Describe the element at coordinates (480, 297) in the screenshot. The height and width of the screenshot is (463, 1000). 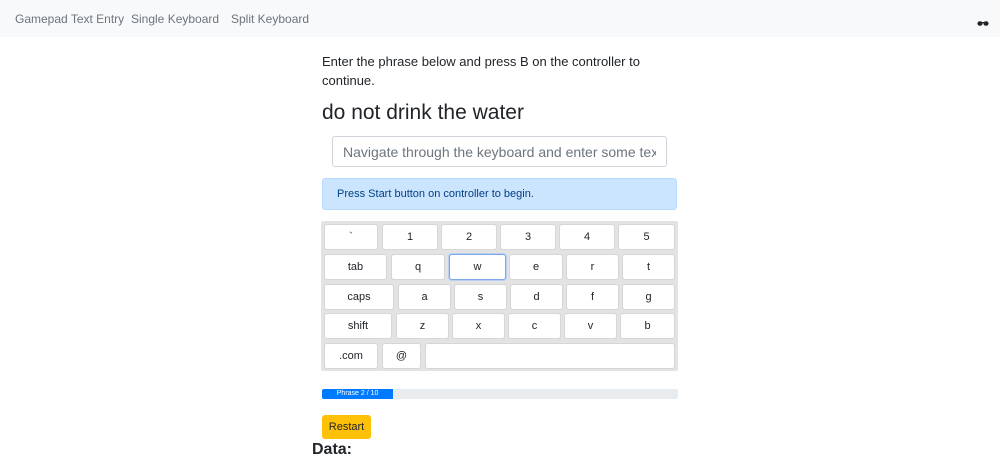
I see `key-s: s` at that location.